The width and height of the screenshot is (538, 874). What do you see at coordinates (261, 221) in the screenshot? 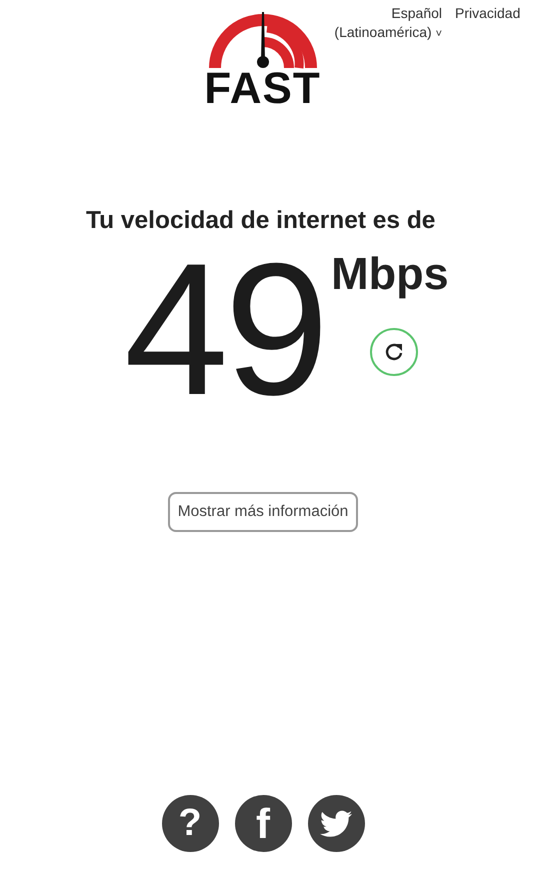
I see `speed-heading: Tu velocidad de internet es de` at bounding box center [261, 221].